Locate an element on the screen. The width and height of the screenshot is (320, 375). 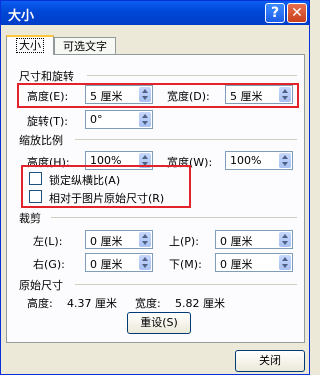
width-value: 5 厘米 is located at coordinates (246, 96).